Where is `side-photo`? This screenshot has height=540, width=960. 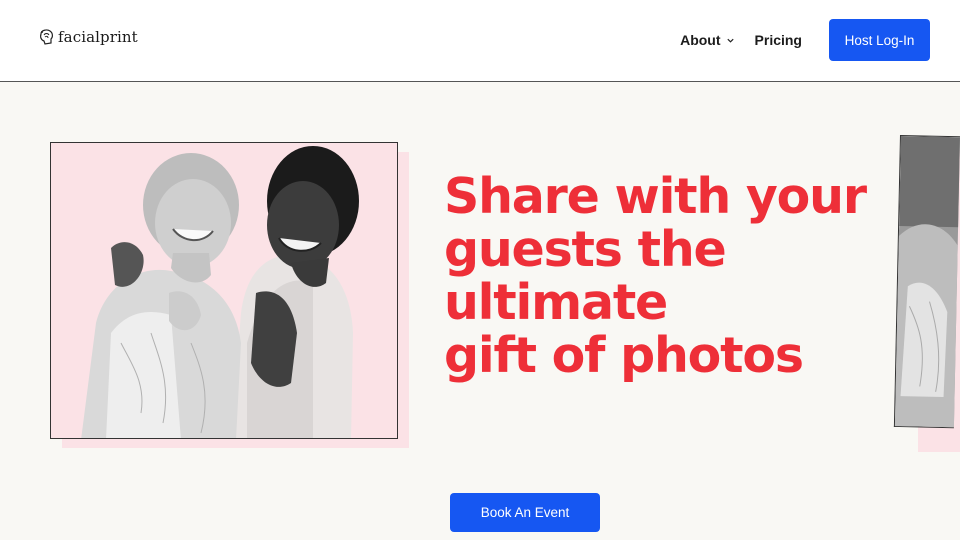
side-photo is located at coordinates (926, 282).